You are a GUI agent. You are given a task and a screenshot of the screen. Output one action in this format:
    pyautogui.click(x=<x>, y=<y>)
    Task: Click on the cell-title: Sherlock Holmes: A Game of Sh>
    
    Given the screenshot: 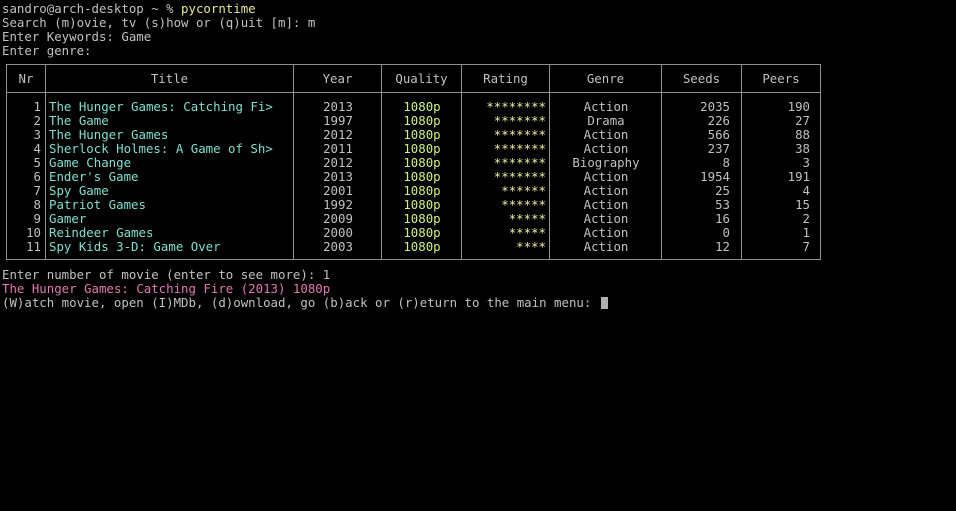 What is the action you would take?
    pyautogui.click(x=161, y=149)
    